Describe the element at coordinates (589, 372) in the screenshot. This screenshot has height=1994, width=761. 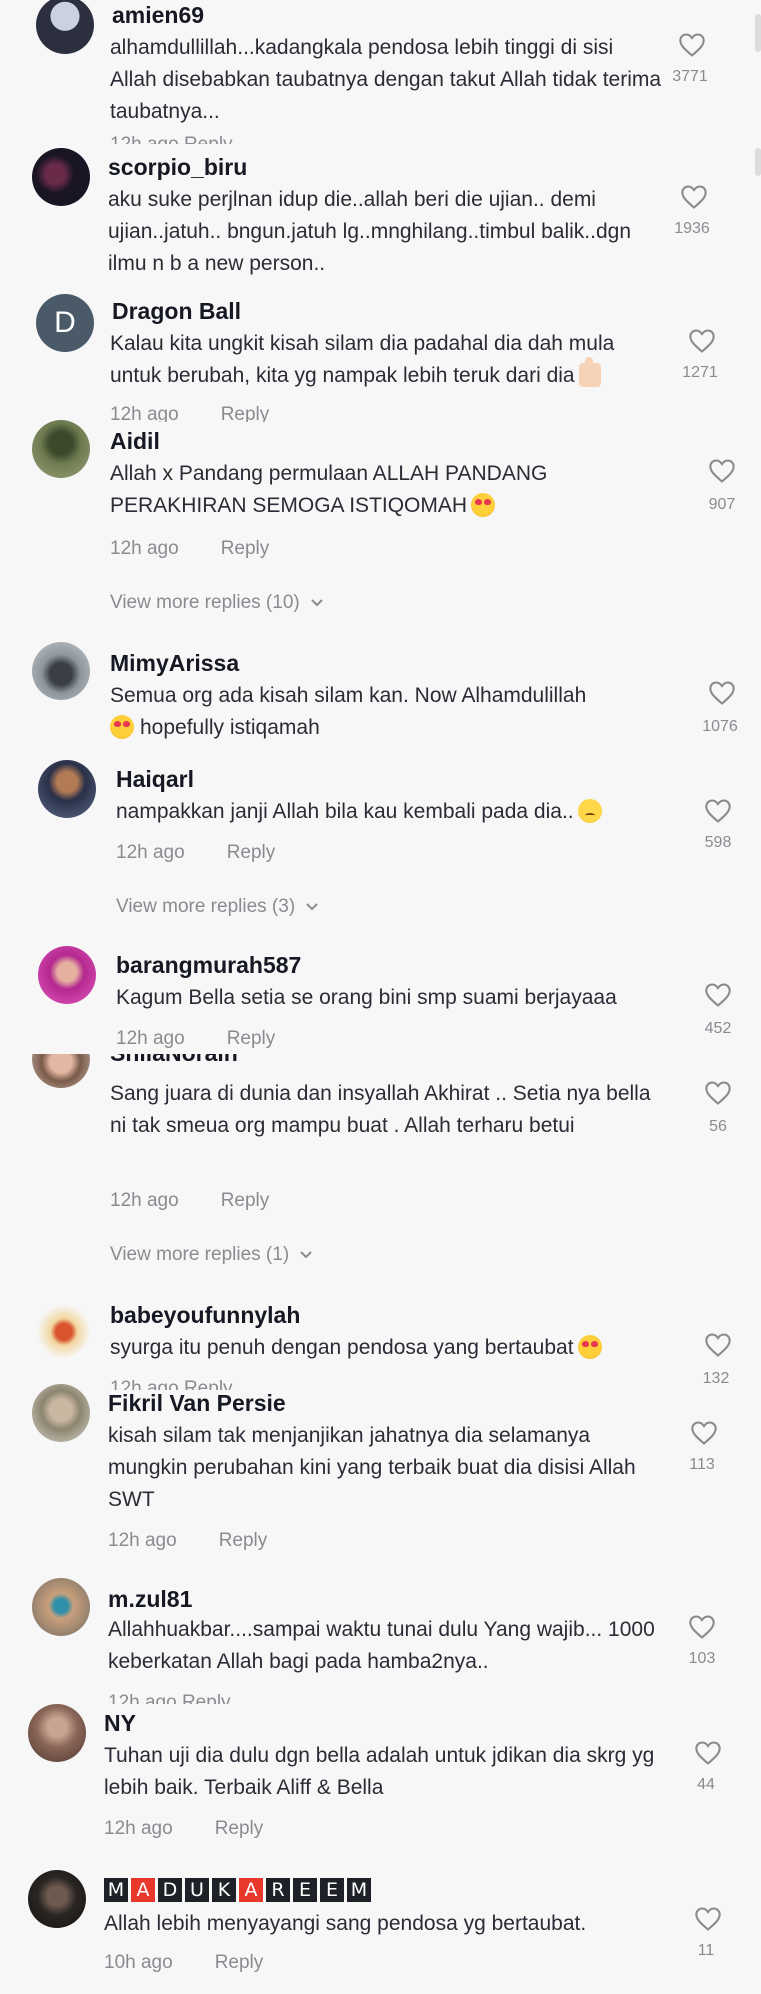
I see `thumbs-up-emoji-icon` at that location.